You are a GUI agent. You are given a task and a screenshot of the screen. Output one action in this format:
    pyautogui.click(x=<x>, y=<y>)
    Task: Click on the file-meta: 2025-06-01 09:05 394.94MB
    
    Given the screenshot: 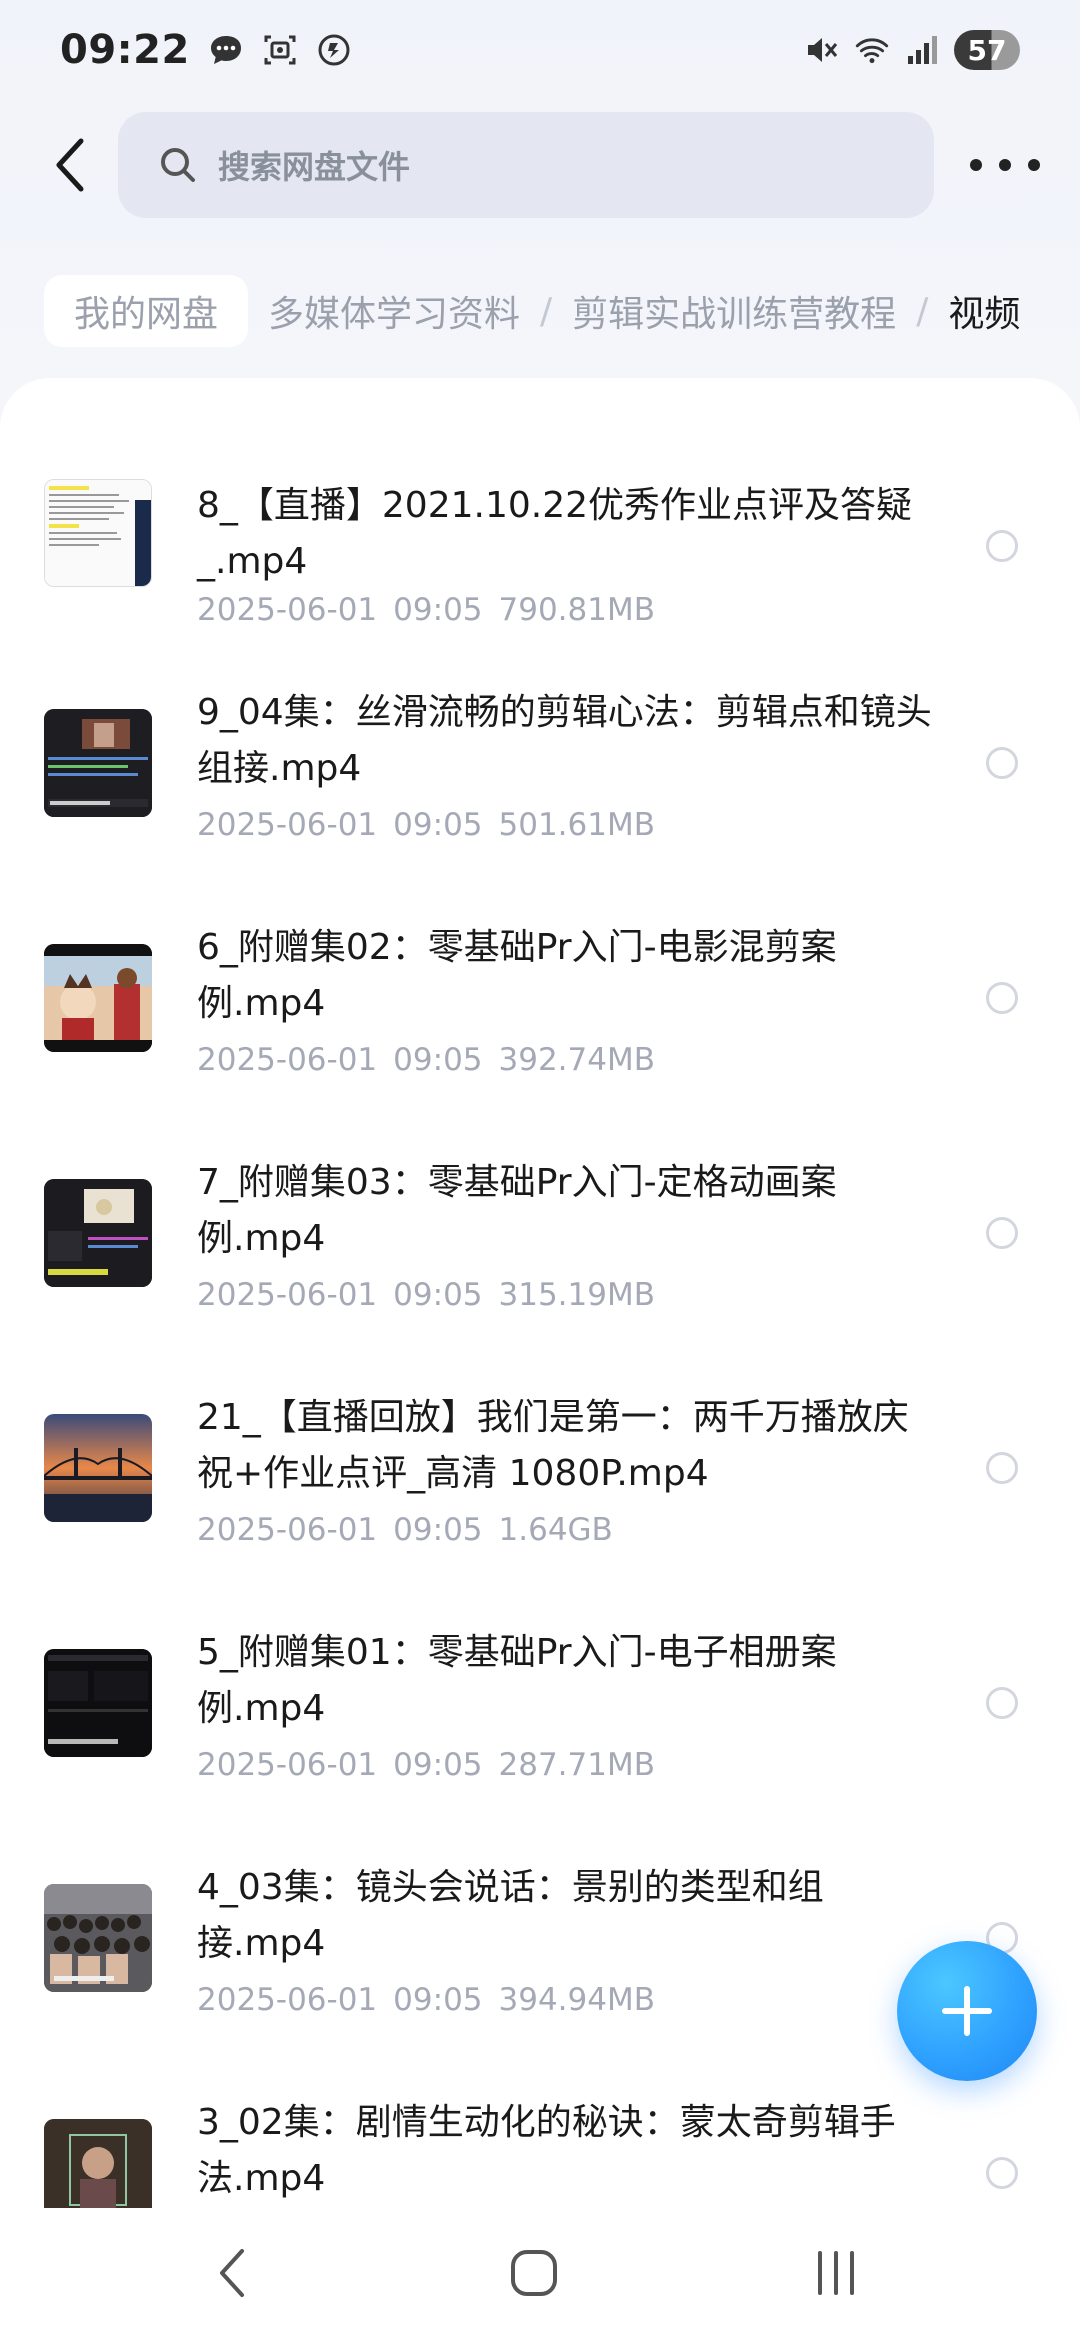 What is the action you would take?
    pyautogui.click(x=426, y=2000)
    